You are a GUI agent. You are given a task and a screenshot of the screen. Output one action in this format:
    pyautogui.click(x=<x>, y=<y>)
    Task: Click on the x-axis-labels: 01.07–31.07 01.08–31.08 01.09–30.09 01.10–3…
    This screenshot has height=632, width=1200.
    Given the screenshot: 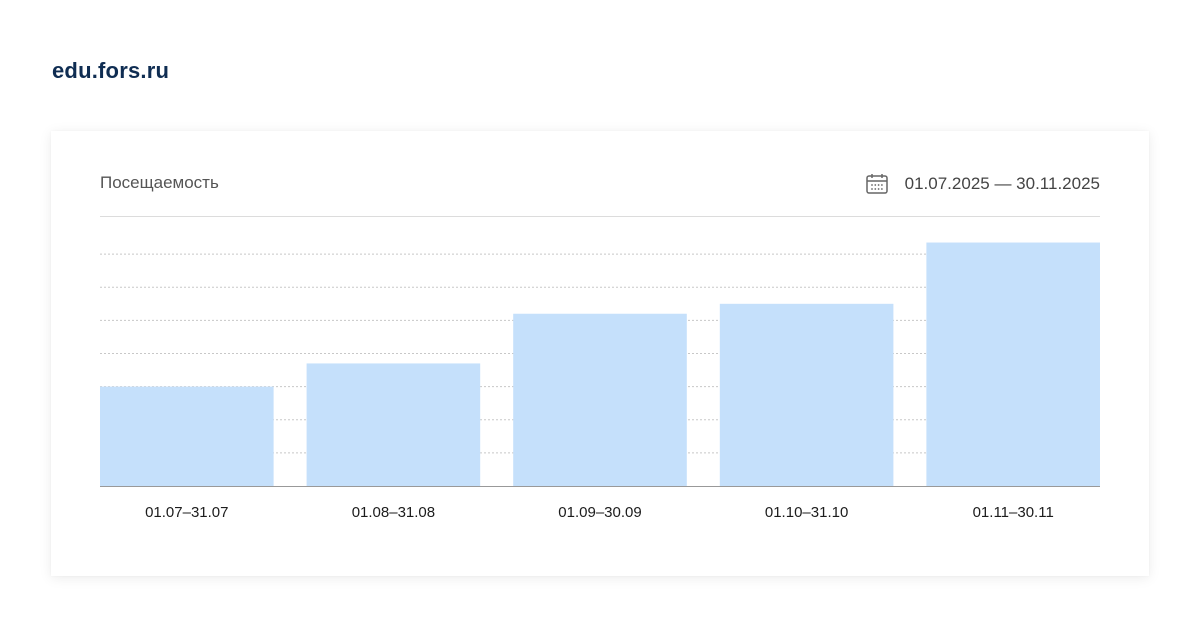 What is the action you would take?
    pyautogui.click(x=599, y=512)
    